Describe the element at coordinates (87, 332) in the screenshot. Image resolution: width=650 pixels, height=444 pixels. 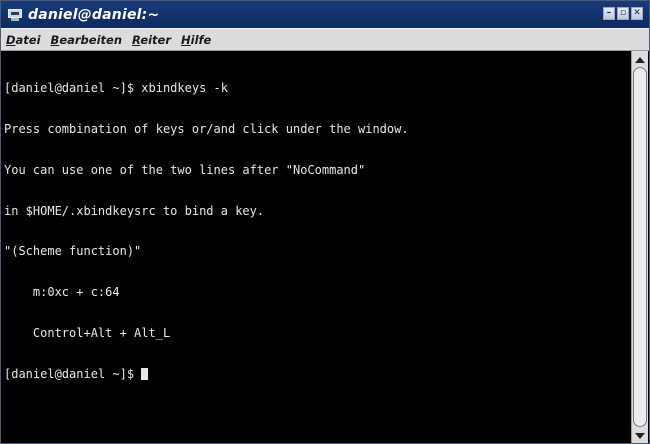
I see `terminal-line: Control+Alt + Alt_L` at that location.